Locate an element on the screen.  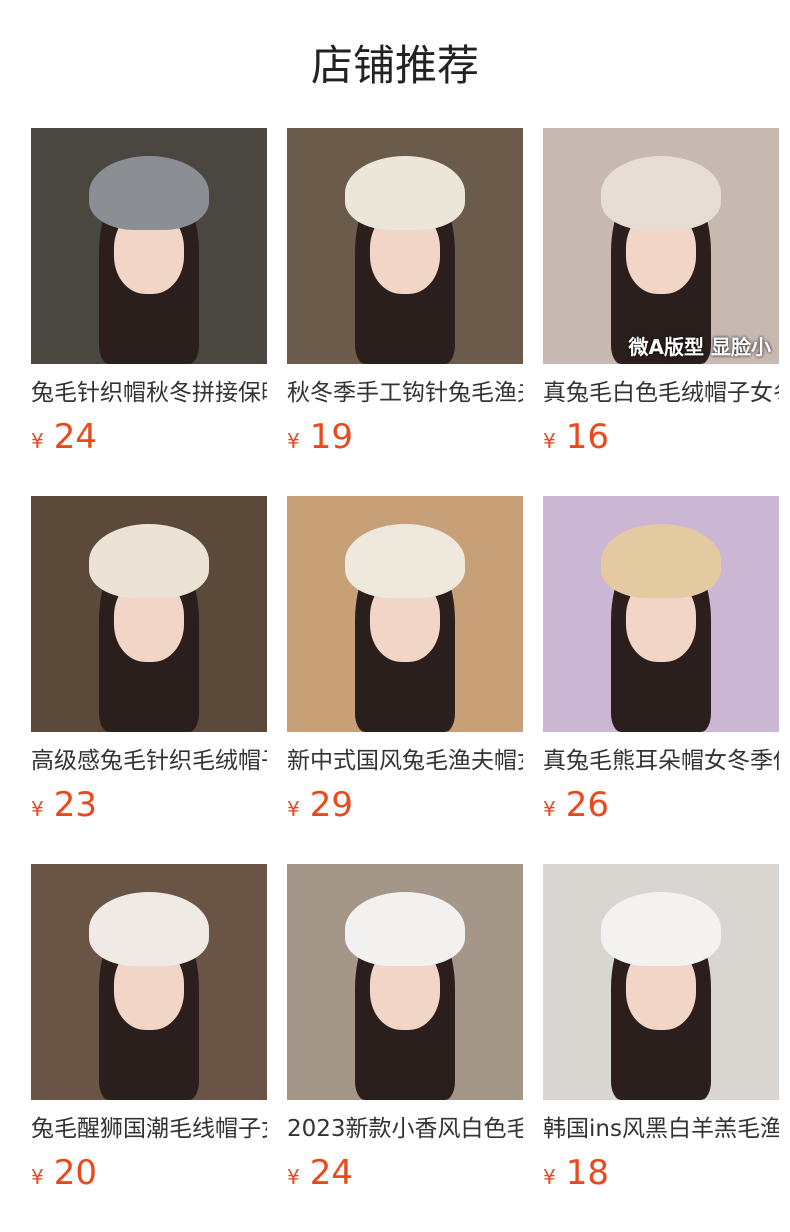
section-title: 店铺推荐 is located at coordinates (394, 65).